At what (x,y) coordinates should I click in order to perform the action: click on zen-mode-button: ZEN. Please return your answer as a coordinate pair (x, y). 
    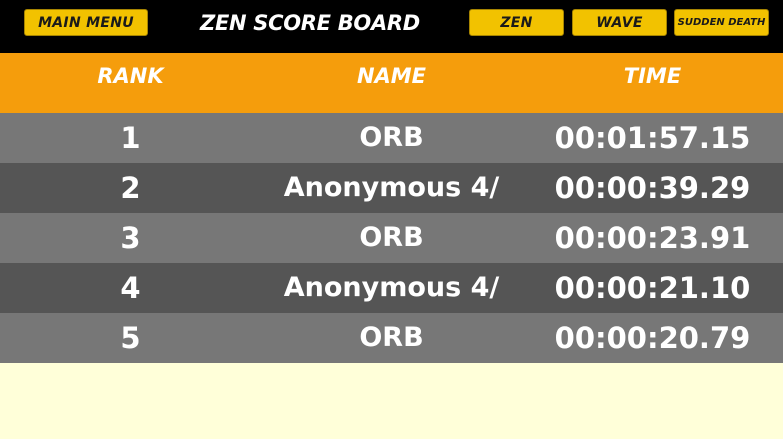
    Looking at the image, I should click on (516, 22).